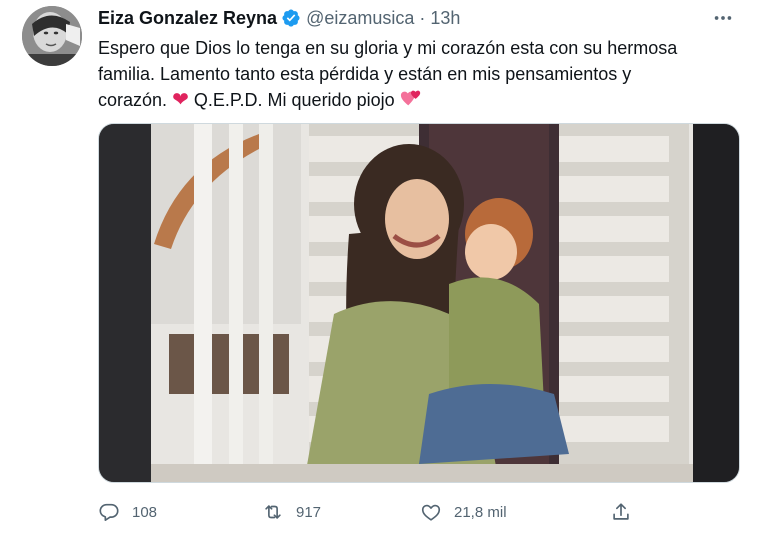 This screenshot has width=768, height=534. I want to click on avatar, so click(52, 36).